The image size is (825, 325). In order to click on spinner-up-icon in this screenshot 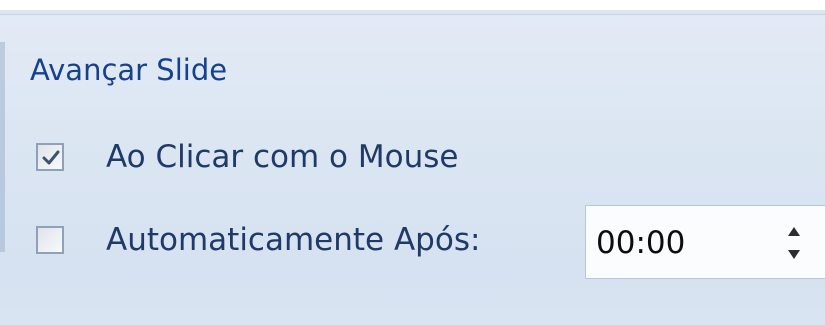, I will do `click(794, 231)`.